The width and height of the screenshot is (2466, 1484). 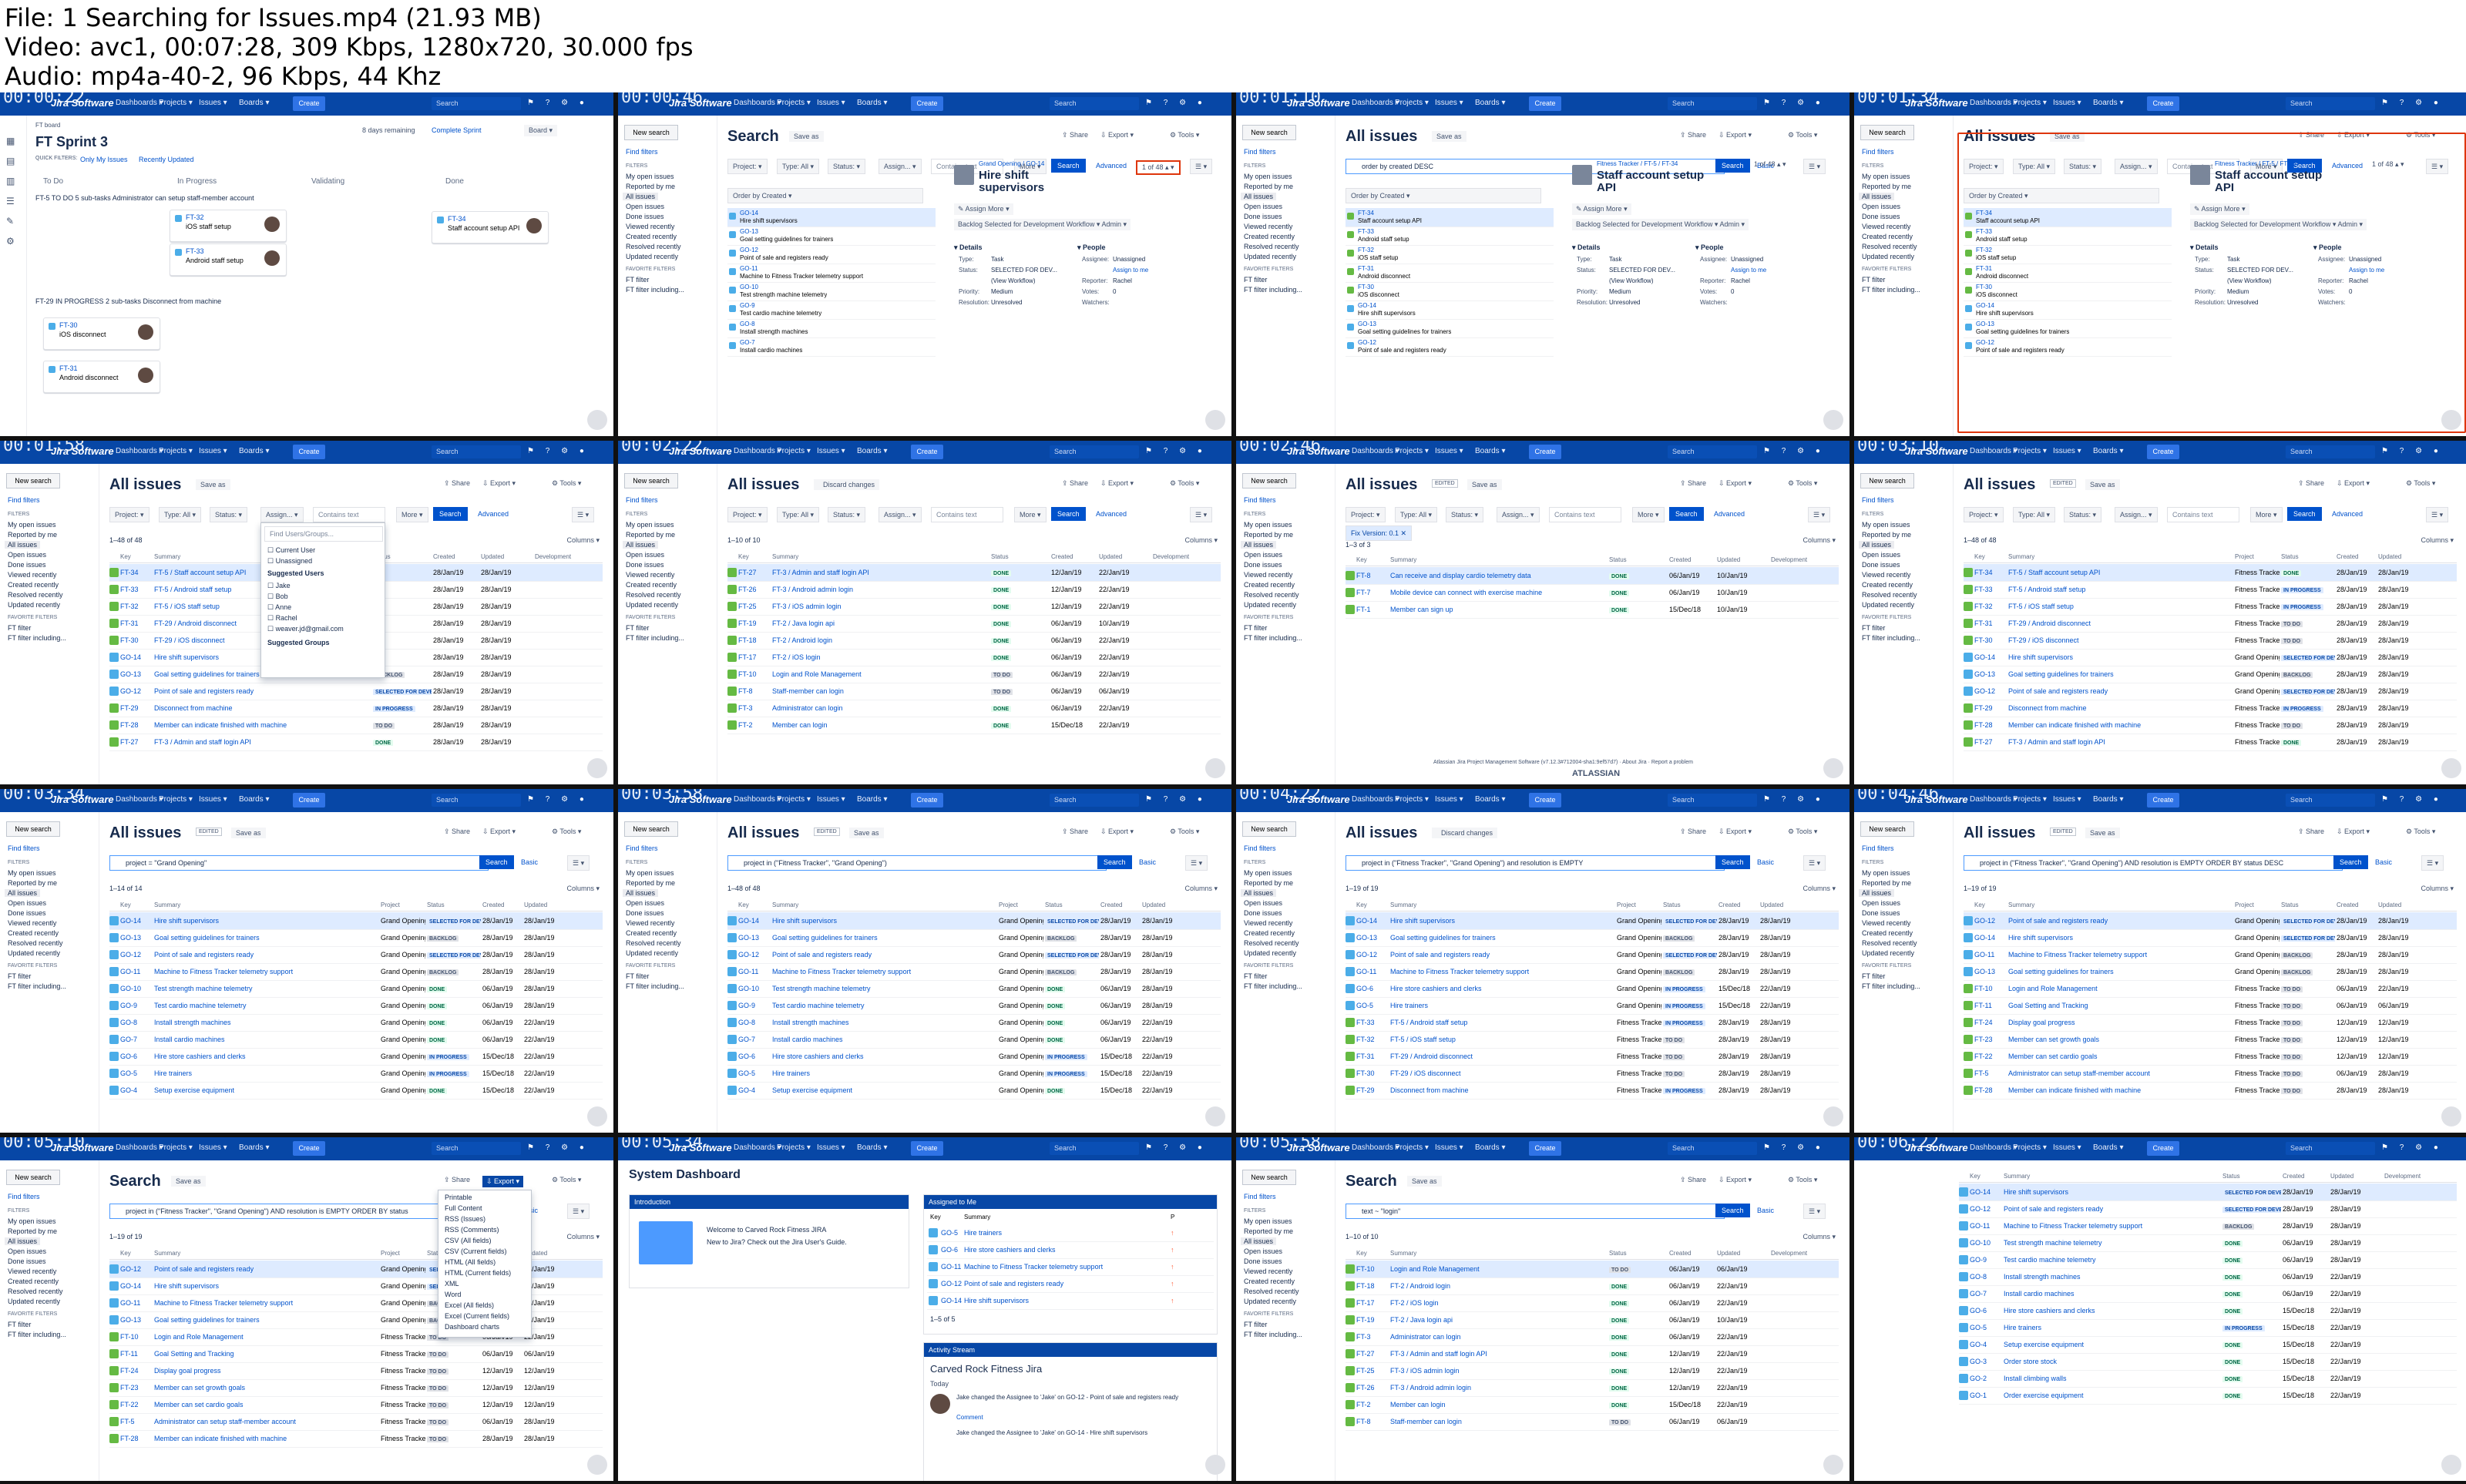 What do you see at coordinates (749, 287) in the screenshot?
I see `issue-key: GO-10` at bounding box center [749, 287].